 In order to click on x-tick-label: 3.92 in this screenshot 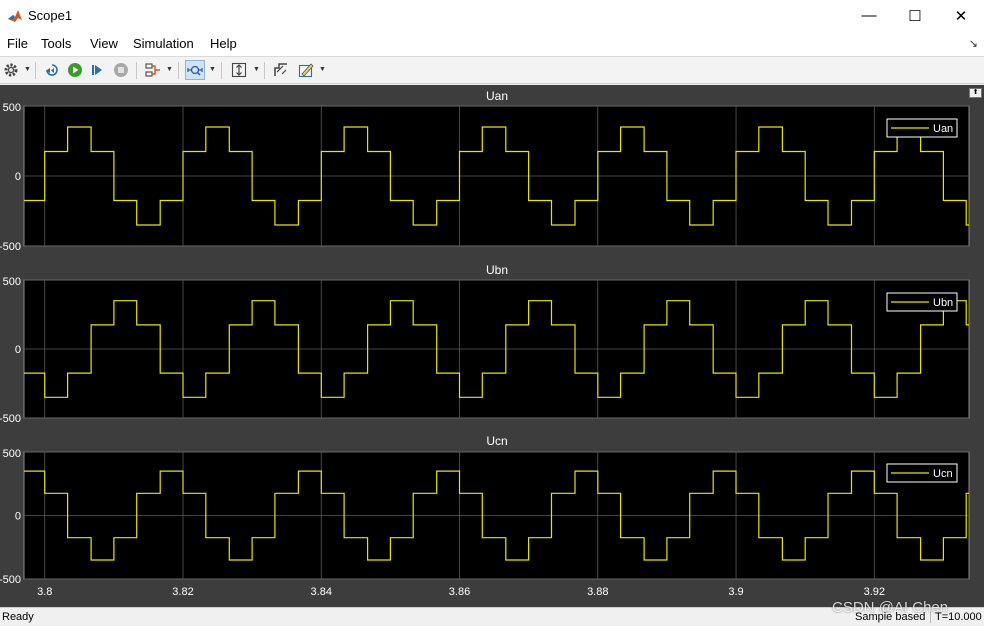, I will do `click(874, 592)`.